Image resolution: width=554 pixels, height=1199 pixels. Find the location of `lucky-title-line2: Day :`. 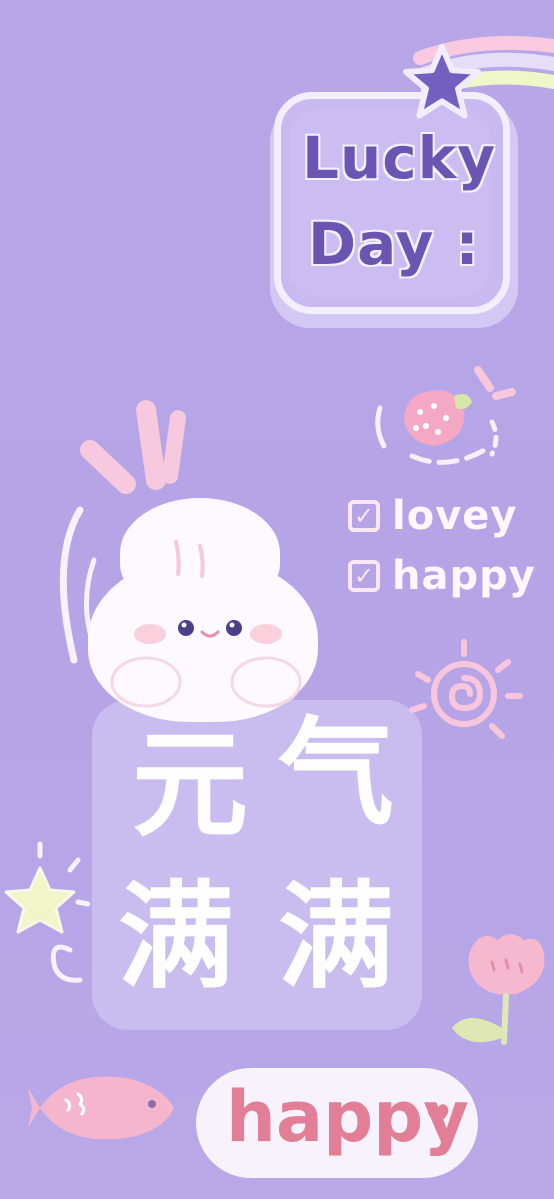

lucky-title-line2: Day : is located at coordinates (394, 244).